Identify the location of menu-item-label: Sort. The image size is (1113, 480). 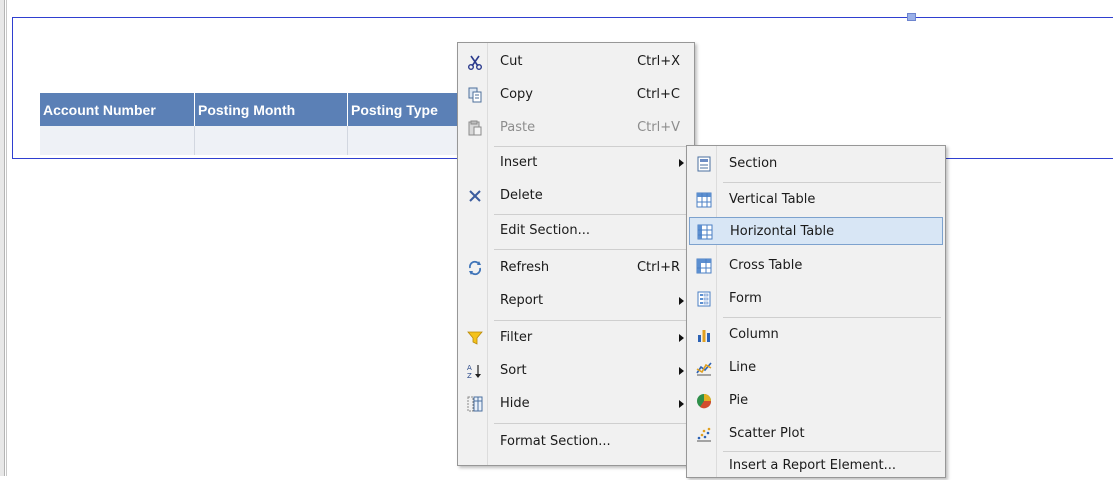
(513, 370).